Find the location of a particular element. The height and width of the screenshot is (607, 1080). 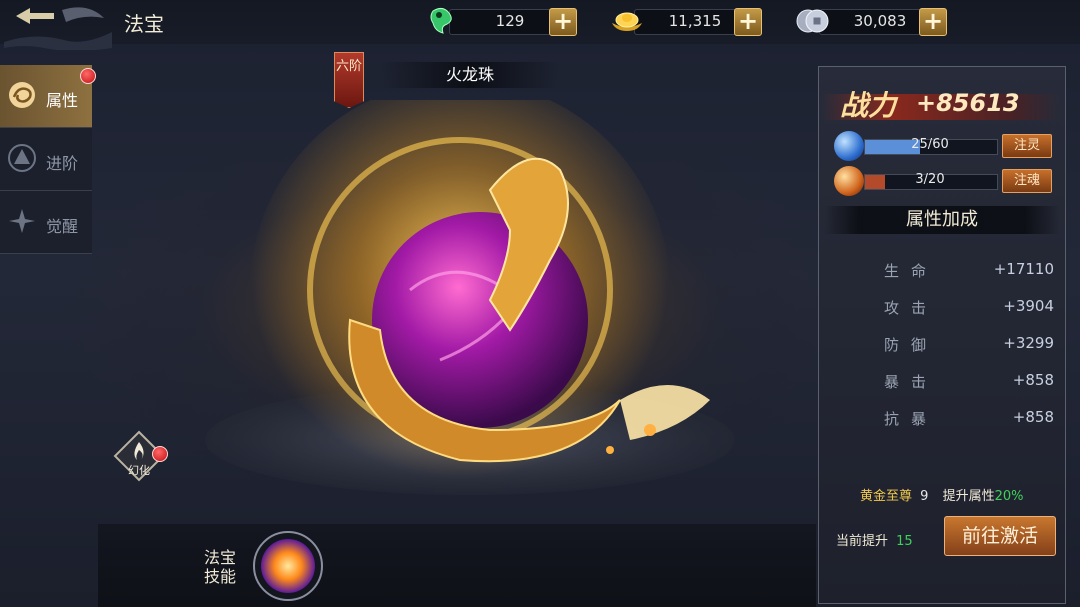

attribute-name: 抗暴 is located at coordinates (911, 419).